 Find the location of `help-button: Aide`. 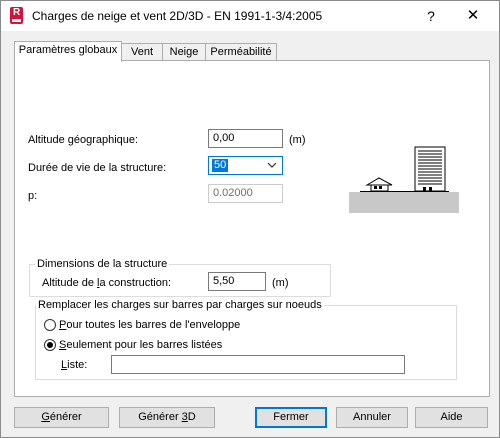

help-button: Aide is located at coordinates (451, 417).